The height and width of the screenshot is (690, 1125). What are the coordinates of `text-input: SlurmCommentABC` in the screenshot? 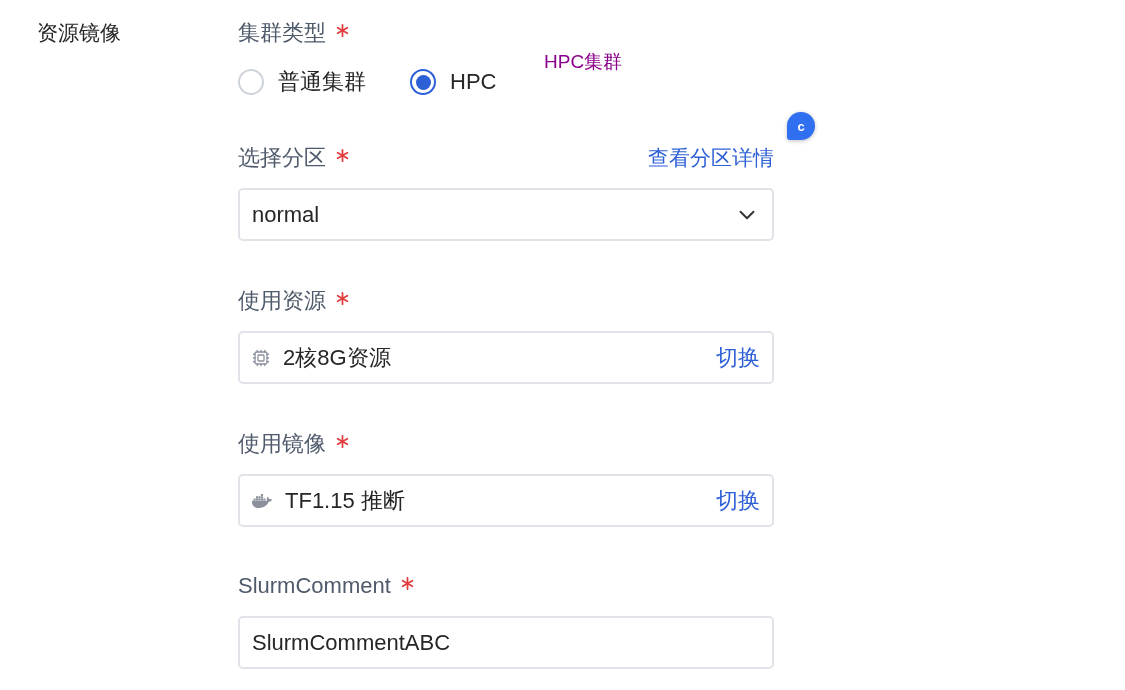 It's located at (506, 642).